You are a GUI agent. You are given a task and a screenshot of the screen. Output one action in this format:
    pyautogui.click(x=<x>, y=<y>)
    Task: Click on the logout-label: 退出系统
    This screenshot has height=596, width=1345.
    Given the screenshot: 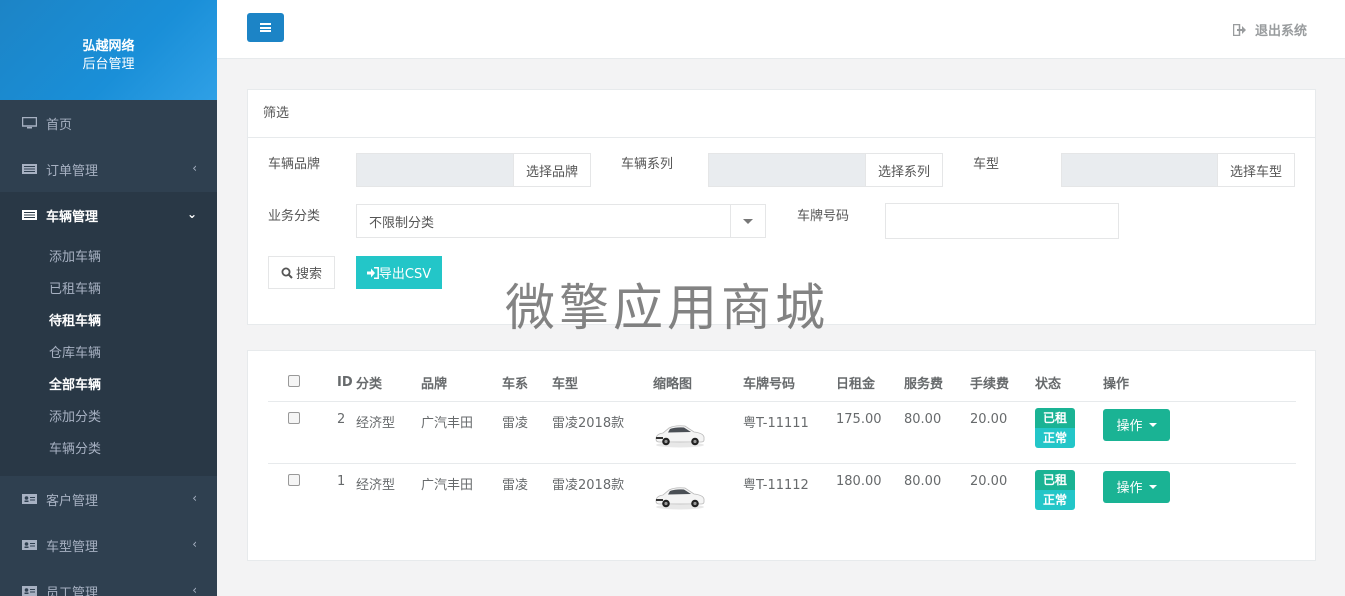 What is the action you would take?
    pyautogui.click(x=1280, y=31)
    